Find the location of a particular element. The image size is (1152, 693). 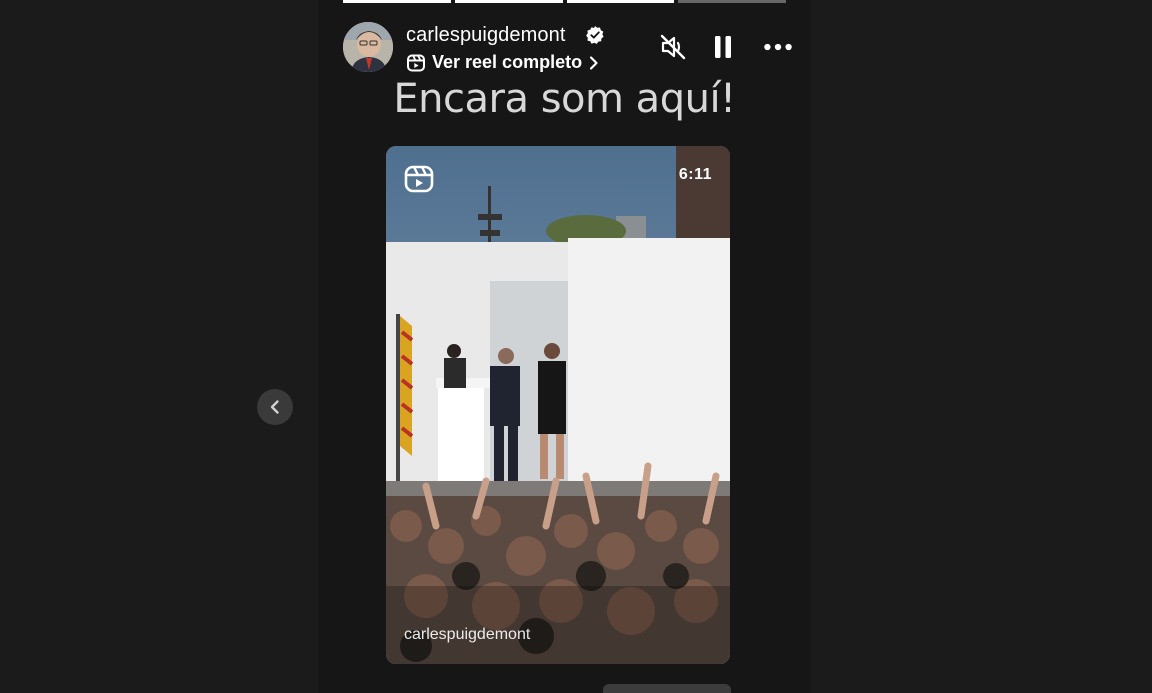

mute-button is located at coordinates (673, 47).